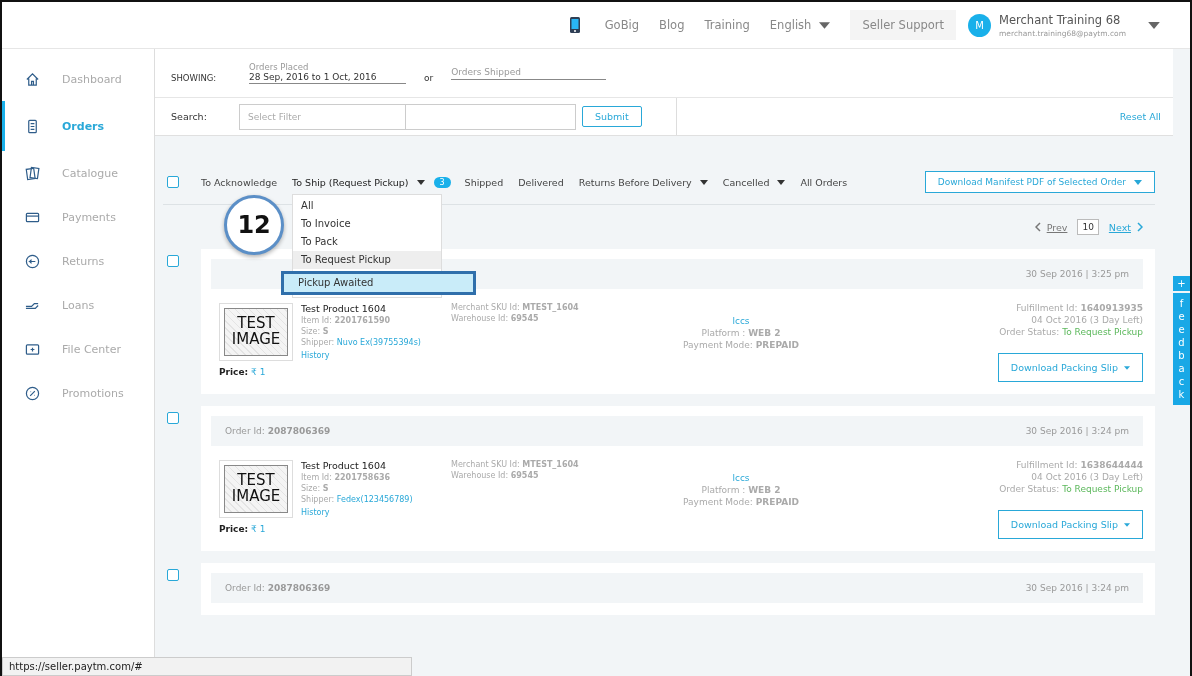 This screenshot has height=676, width=1192. What do you see at coordinates (574, 25) in the screenshot?
I see `phone-icon` at bounding box center [574, 25].